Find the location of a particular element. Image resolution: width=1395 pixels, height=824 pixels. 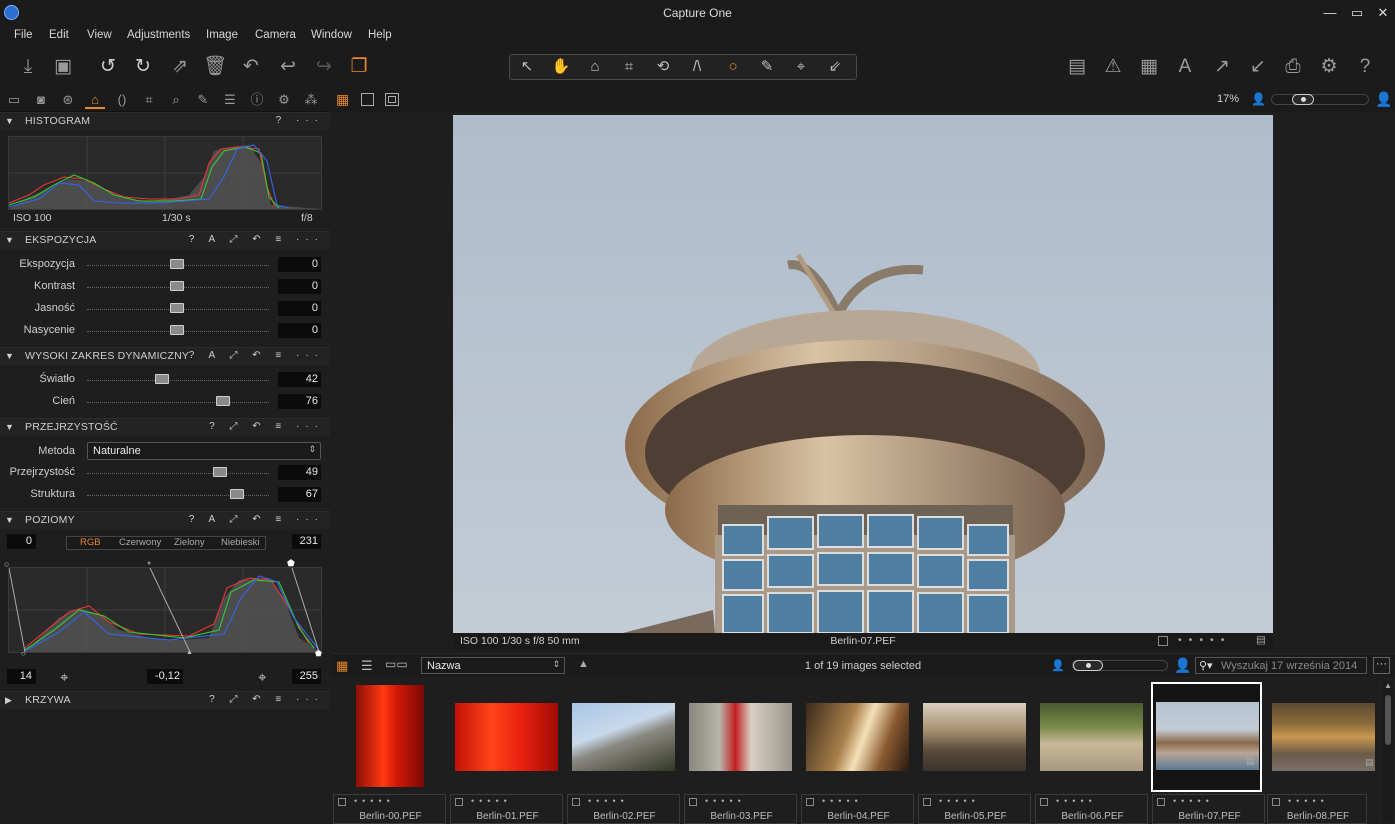

info-tab-icon: ⓘ is located at coordinates (257, 100).